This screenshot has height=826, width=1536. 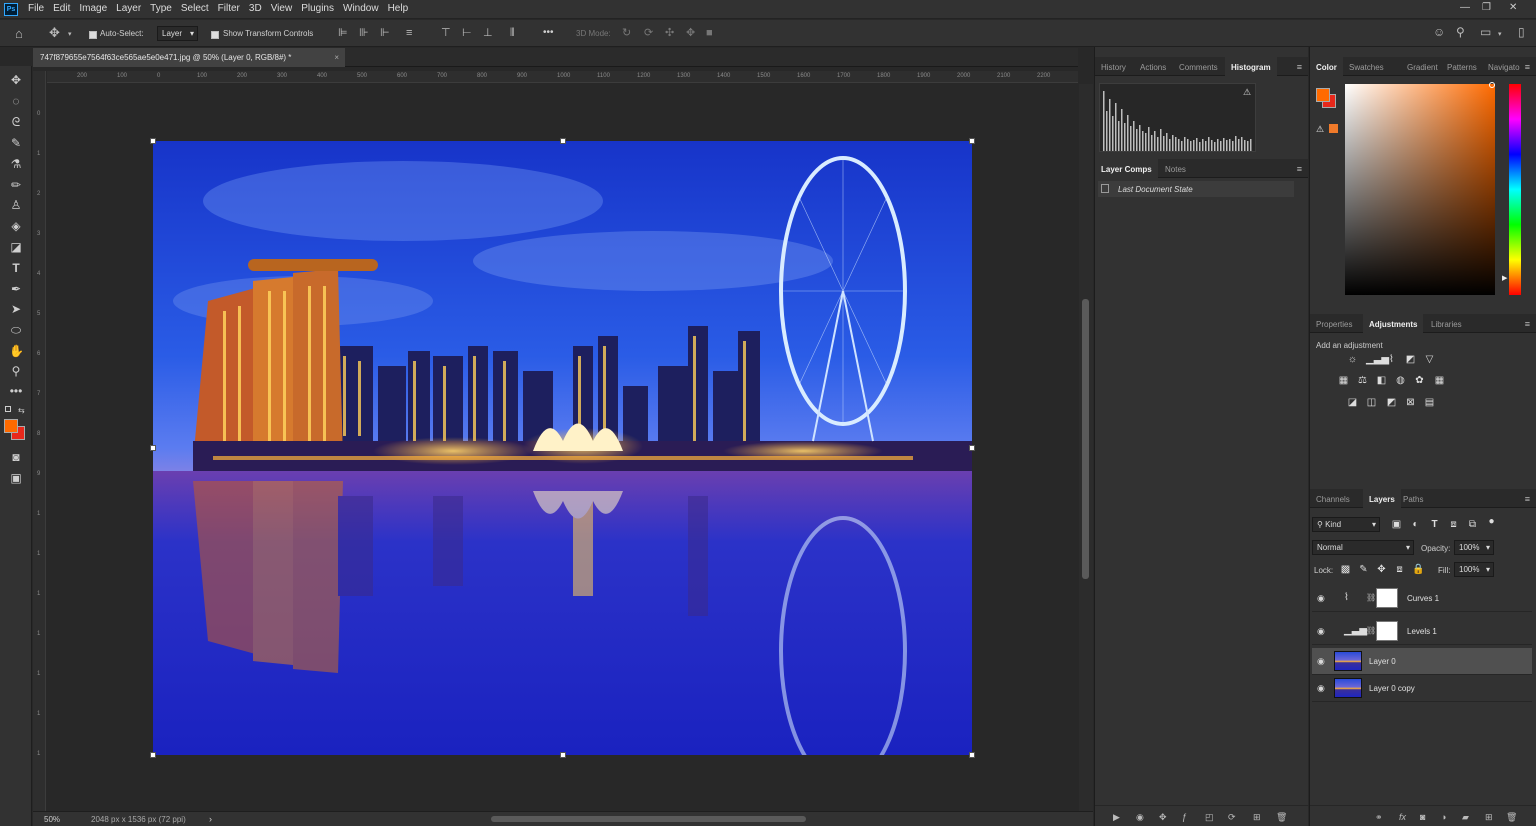 I want to click on update-position-icon: ✥, so click(x=1163, y=817).